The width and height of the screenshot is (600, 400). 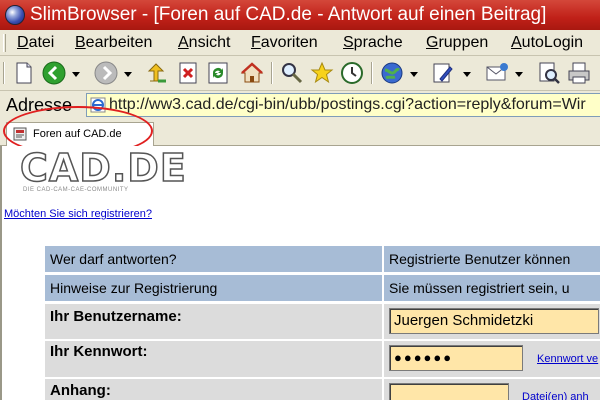 I want to click on new-page-icon, so click(x=24, y=73).